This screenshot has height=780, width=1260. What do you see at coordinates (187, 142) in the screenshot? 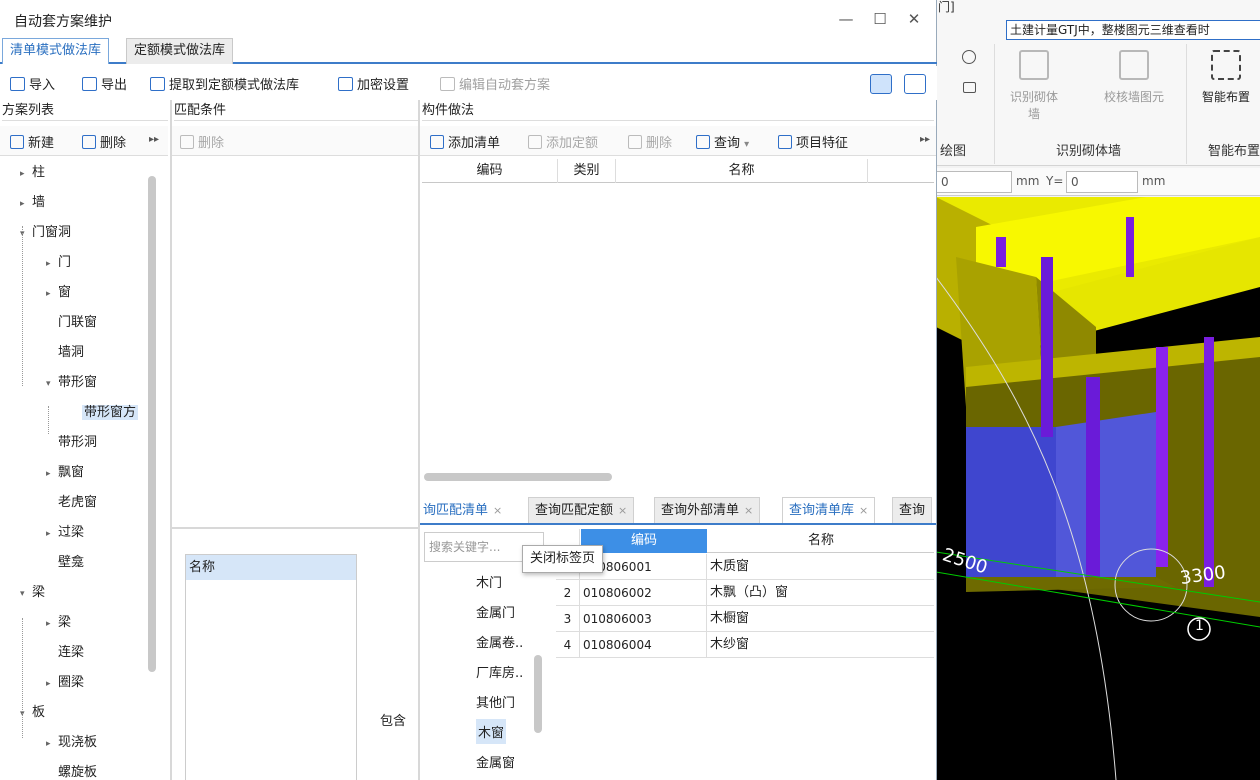
I see `trash-icon` at bounding box center [187, 142].